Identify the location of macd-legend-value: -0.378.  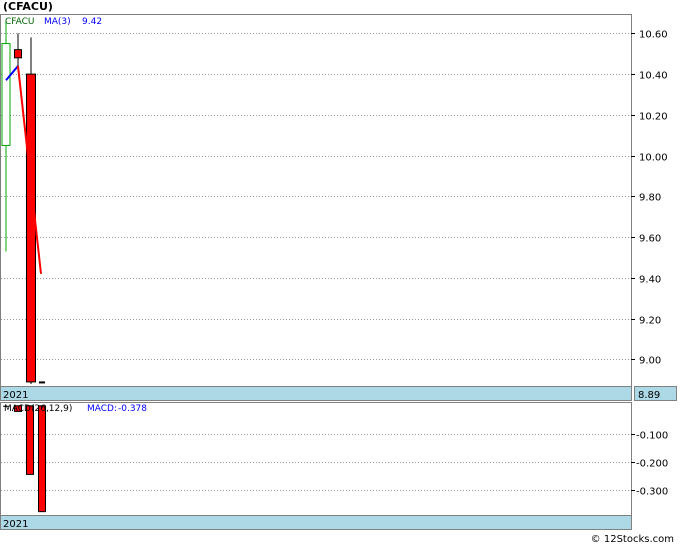
(132, 409).